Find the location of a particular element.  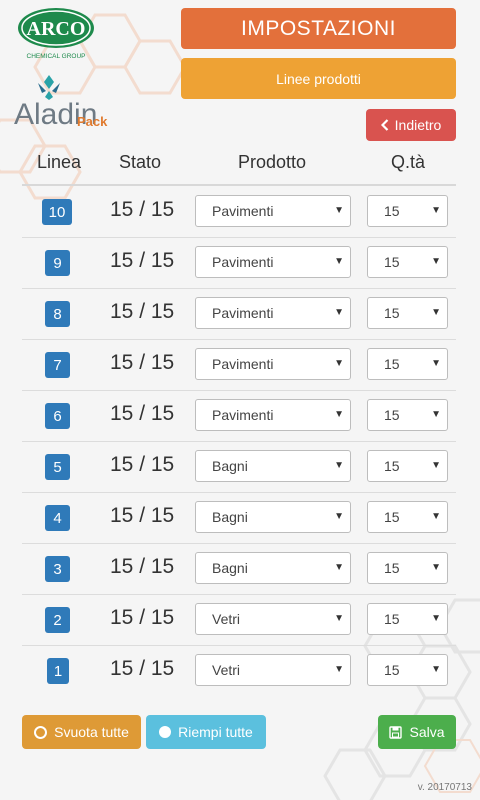

arco-logo: ARCO CHEMICAL GROUP is located at coordinates (56, 34).